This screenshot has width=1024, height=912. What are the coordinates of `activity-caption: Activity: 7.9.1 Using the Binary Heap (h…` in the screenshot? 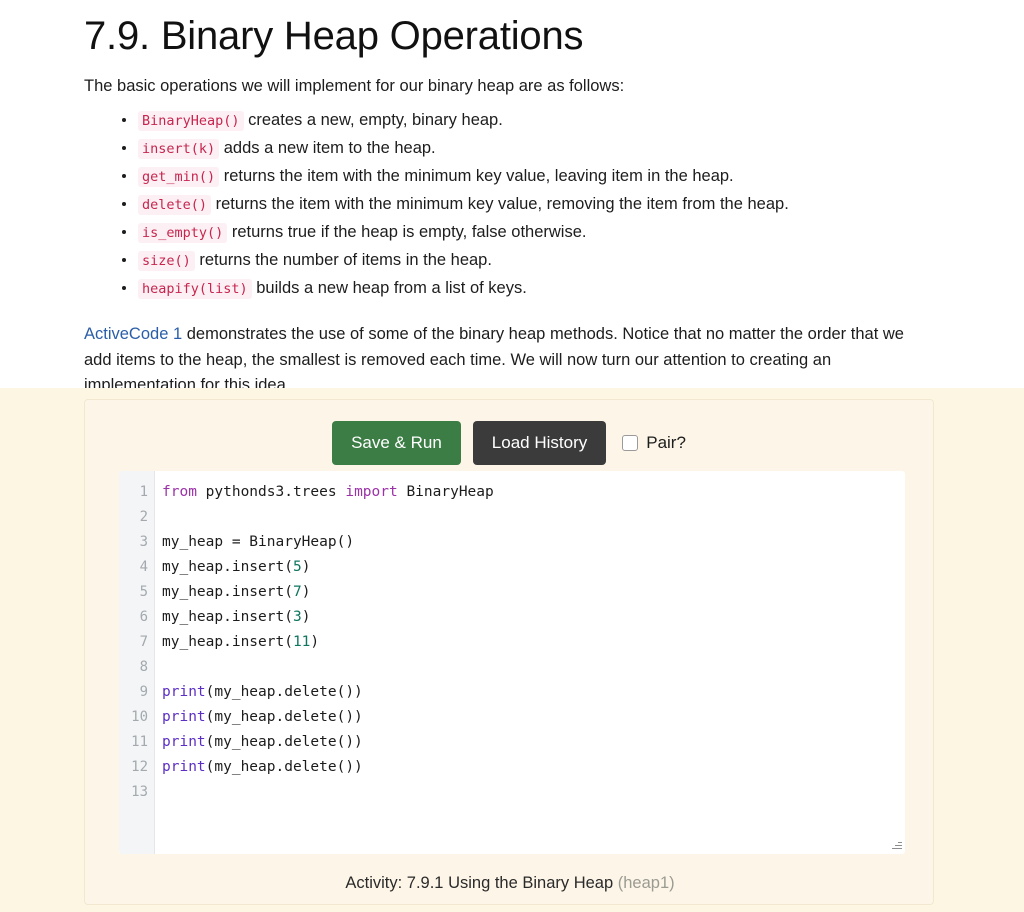 It's located at (510, 883).